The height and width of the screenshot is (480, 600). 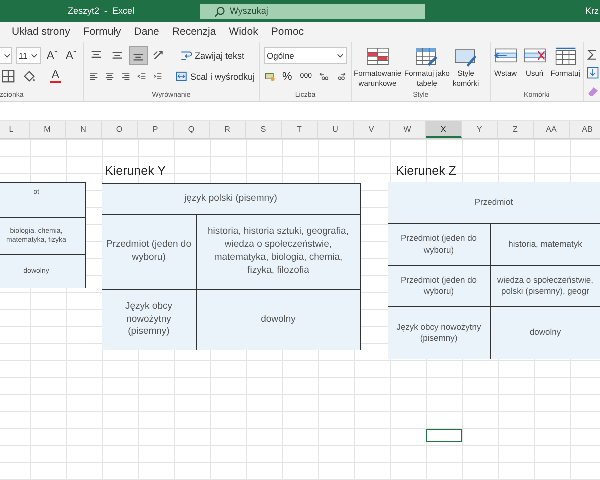 What do you see at coordinates (264, 129) in the screenshot?
I see `column-header: S` at bounding box center [264, 129].